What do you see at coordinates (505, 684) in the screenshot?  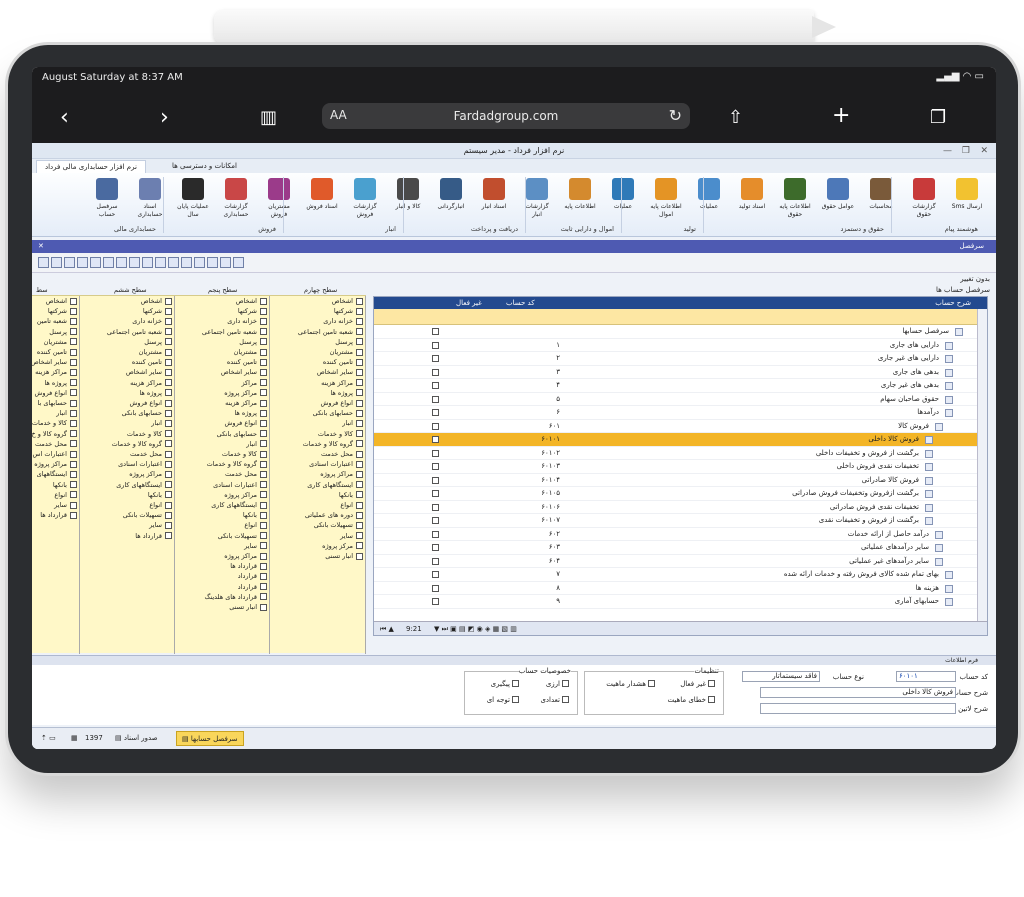 I see `follow-check: پیگیری` at bounding box center [505, 684].